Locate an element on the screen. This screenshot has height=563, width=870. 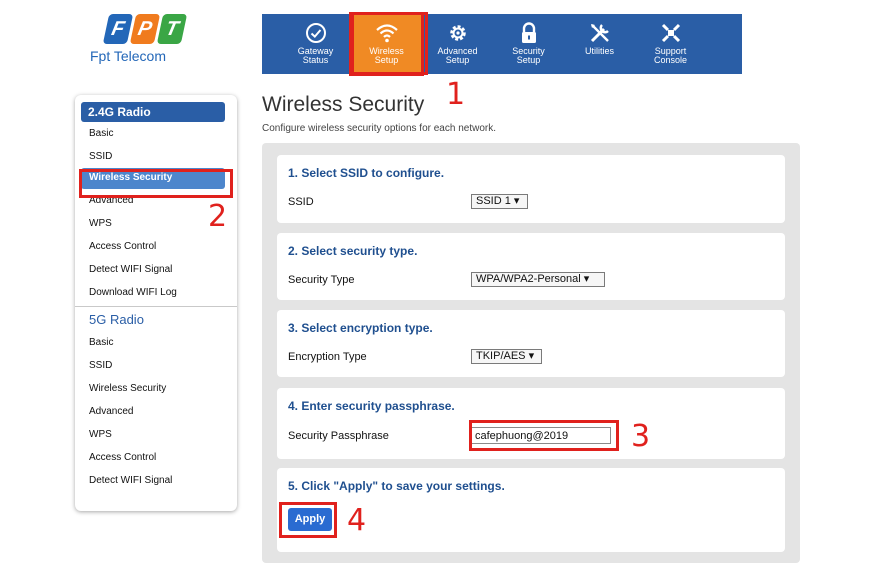
highlight-passphrase is located at coordinates (544, 435).